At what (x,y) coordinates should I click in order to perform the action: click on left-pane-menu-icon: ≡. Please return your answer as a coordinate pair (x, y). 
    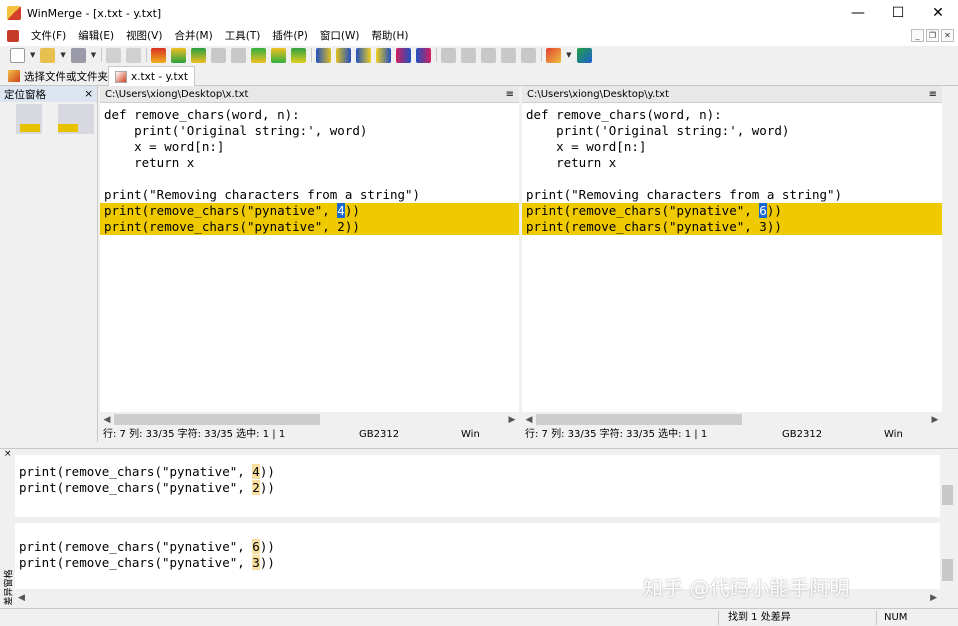
    Looking at the image, I should click on (510, 94).